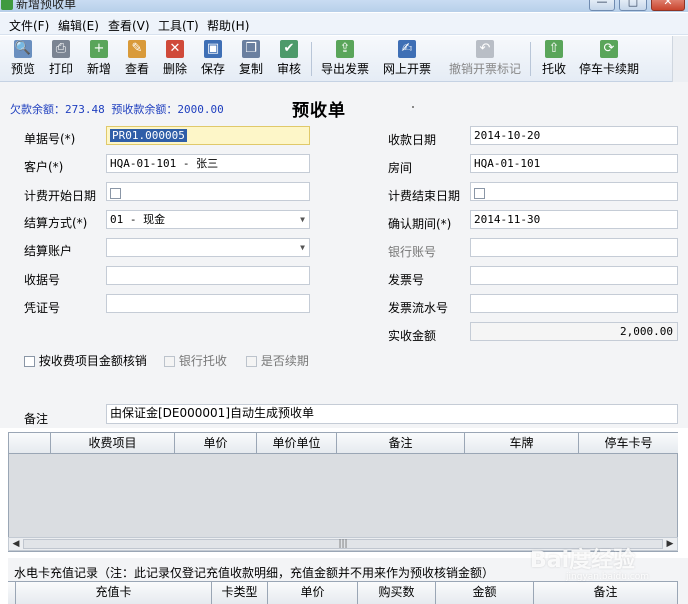 The width and height of the screenshot is (688, 604). I want to click on grid2-header-remark: 备注, so click(606, 592).